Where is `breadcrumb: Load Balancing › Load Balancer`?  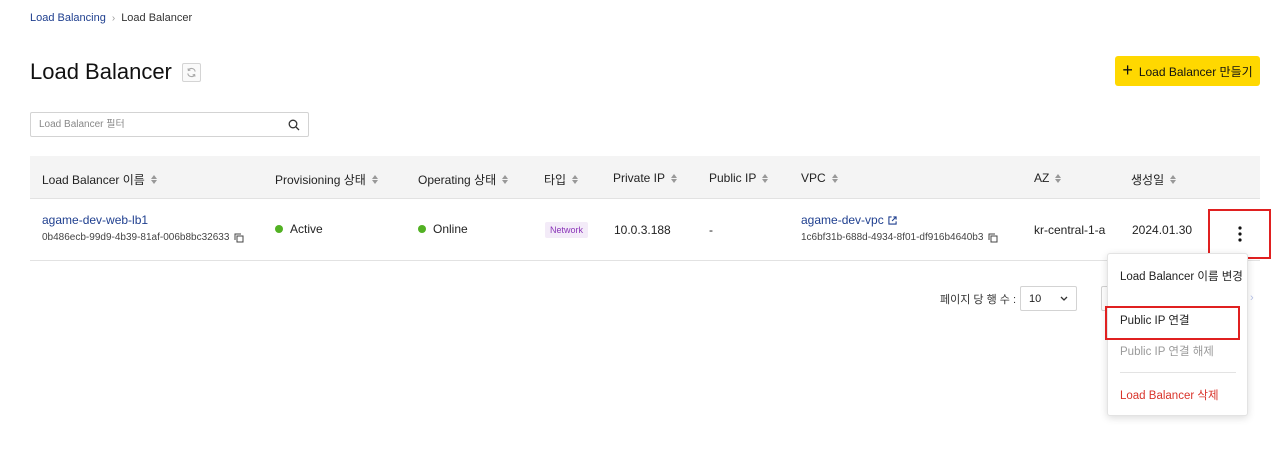 breadcrumb: Load Balancing › Load Balancer is located at coordinates (111, 18).